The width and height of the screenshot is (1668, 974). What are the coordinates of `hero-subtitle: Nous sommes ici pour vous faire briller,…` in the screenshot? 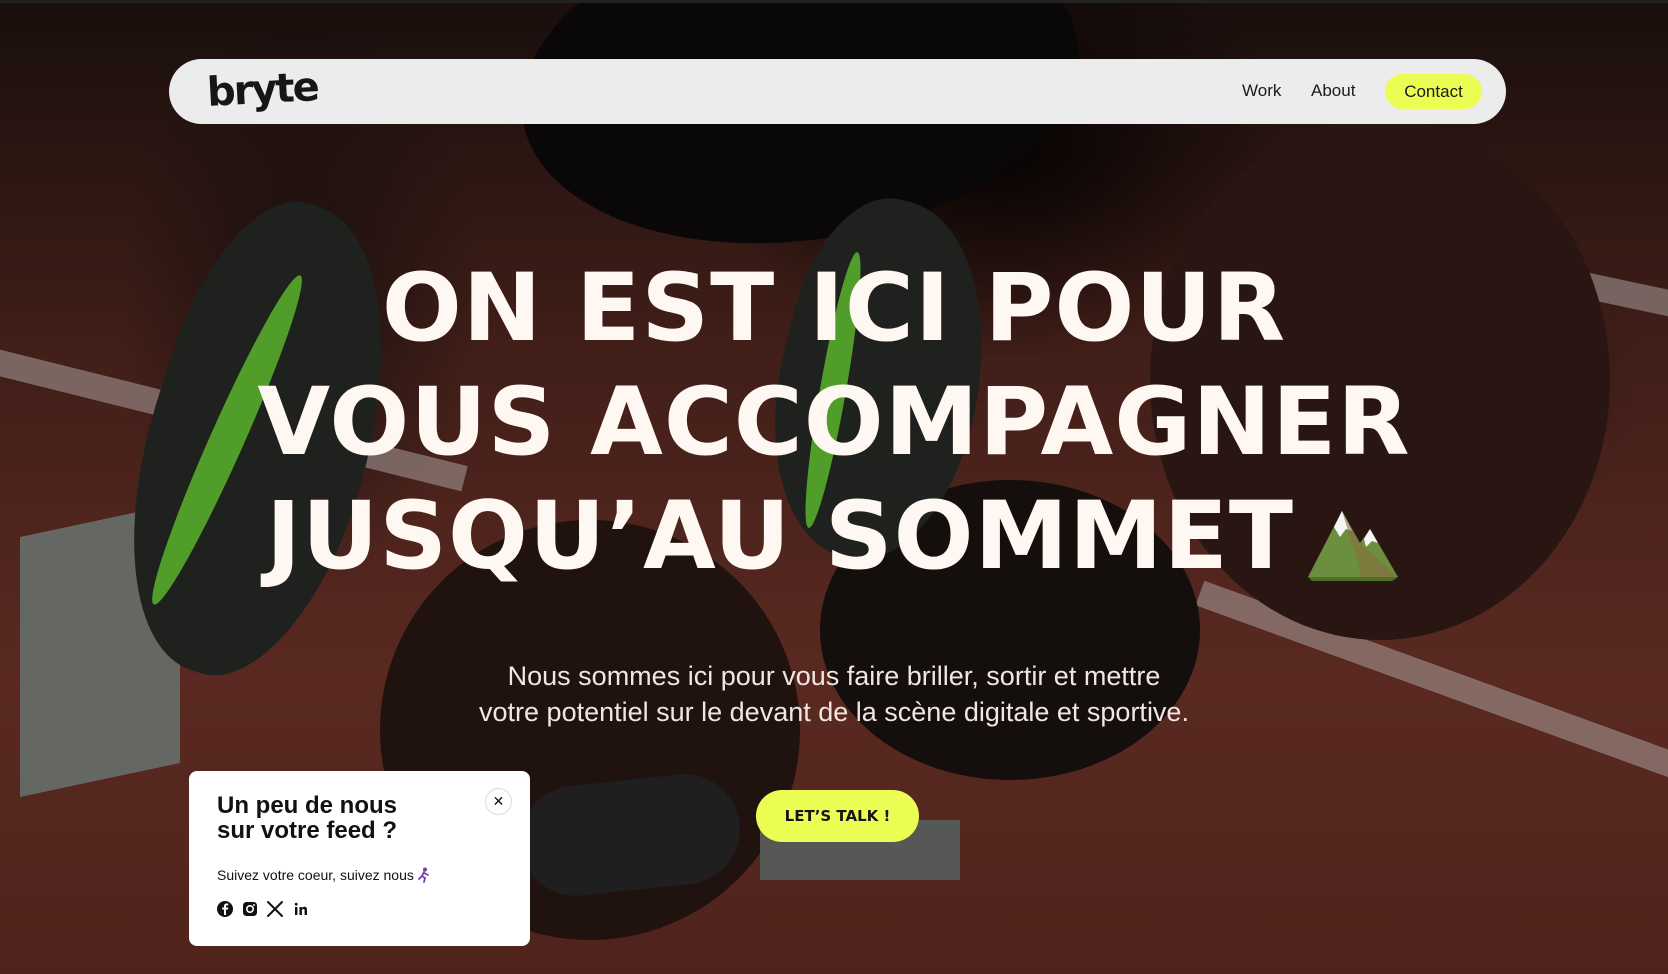 It's located at (834, 694).